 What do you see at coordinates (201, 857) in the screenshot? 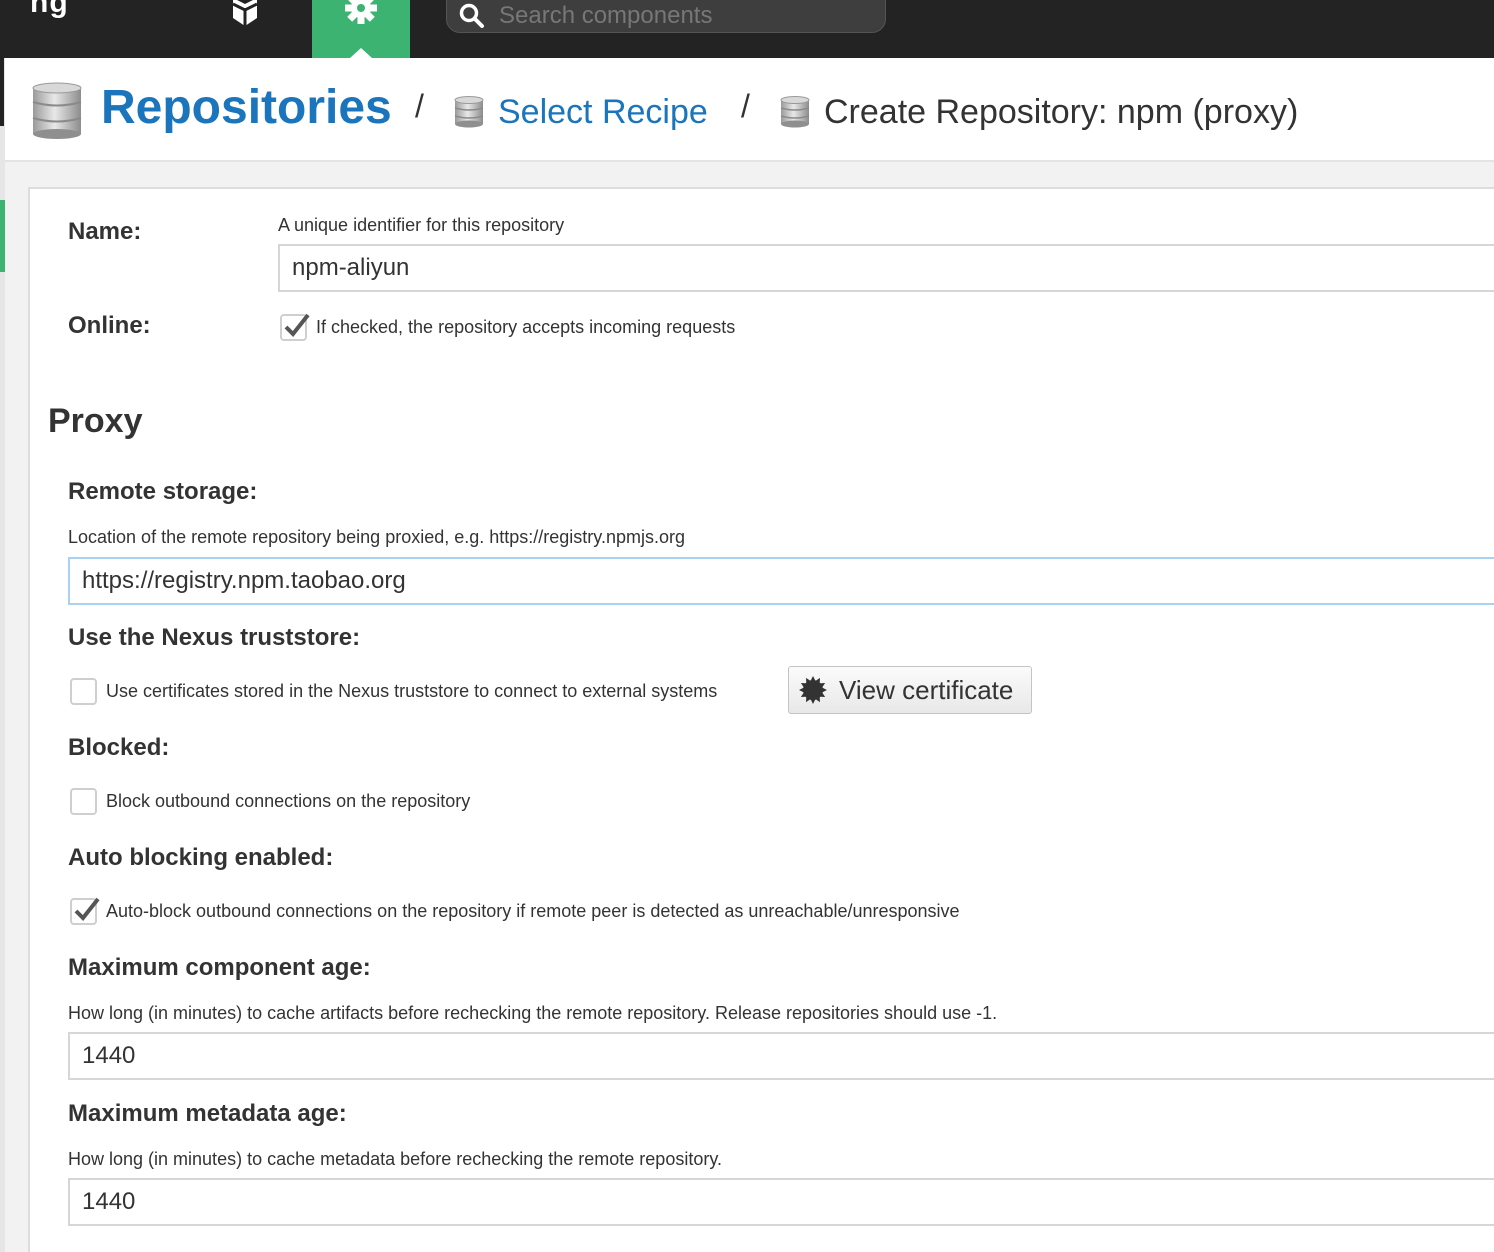
I see `auto-blocking-label: Auto blocking enabled:` at bounding box center [201, 857].